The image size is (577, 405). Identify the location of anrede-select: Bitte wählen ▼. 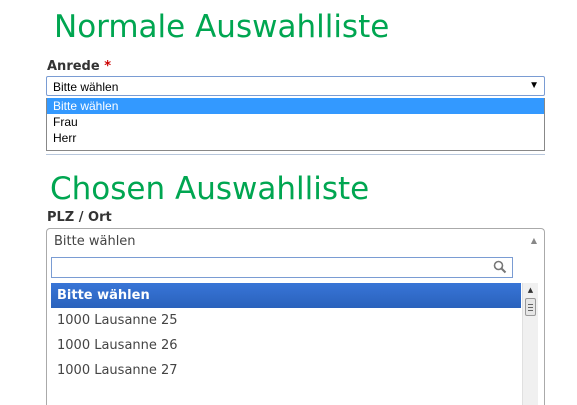
(295, 86).